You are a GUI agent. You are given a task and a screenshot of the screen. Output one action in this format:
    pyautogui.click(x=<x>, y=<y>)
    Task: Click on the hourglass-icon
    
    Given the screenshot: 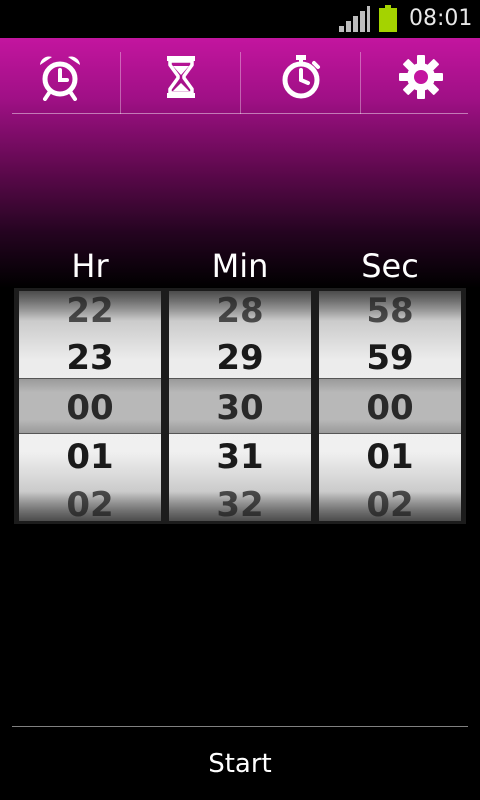 What is the action you would take?
    pyautogui.click(x=181, y=77)
    